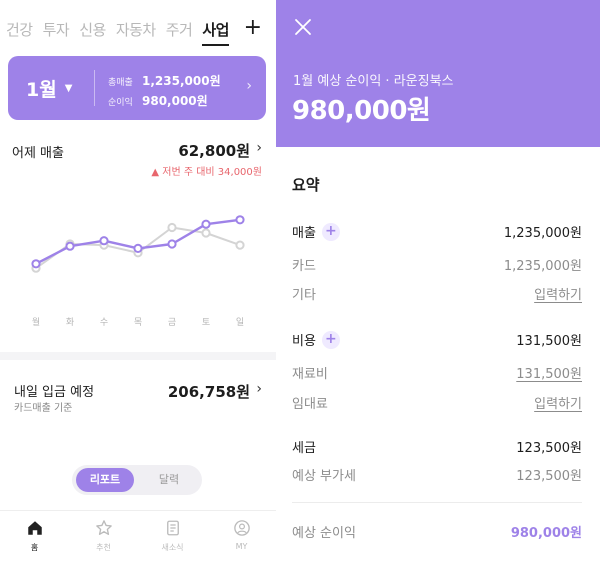  I want to click on x-tick-label: 월, so click(36, 322).